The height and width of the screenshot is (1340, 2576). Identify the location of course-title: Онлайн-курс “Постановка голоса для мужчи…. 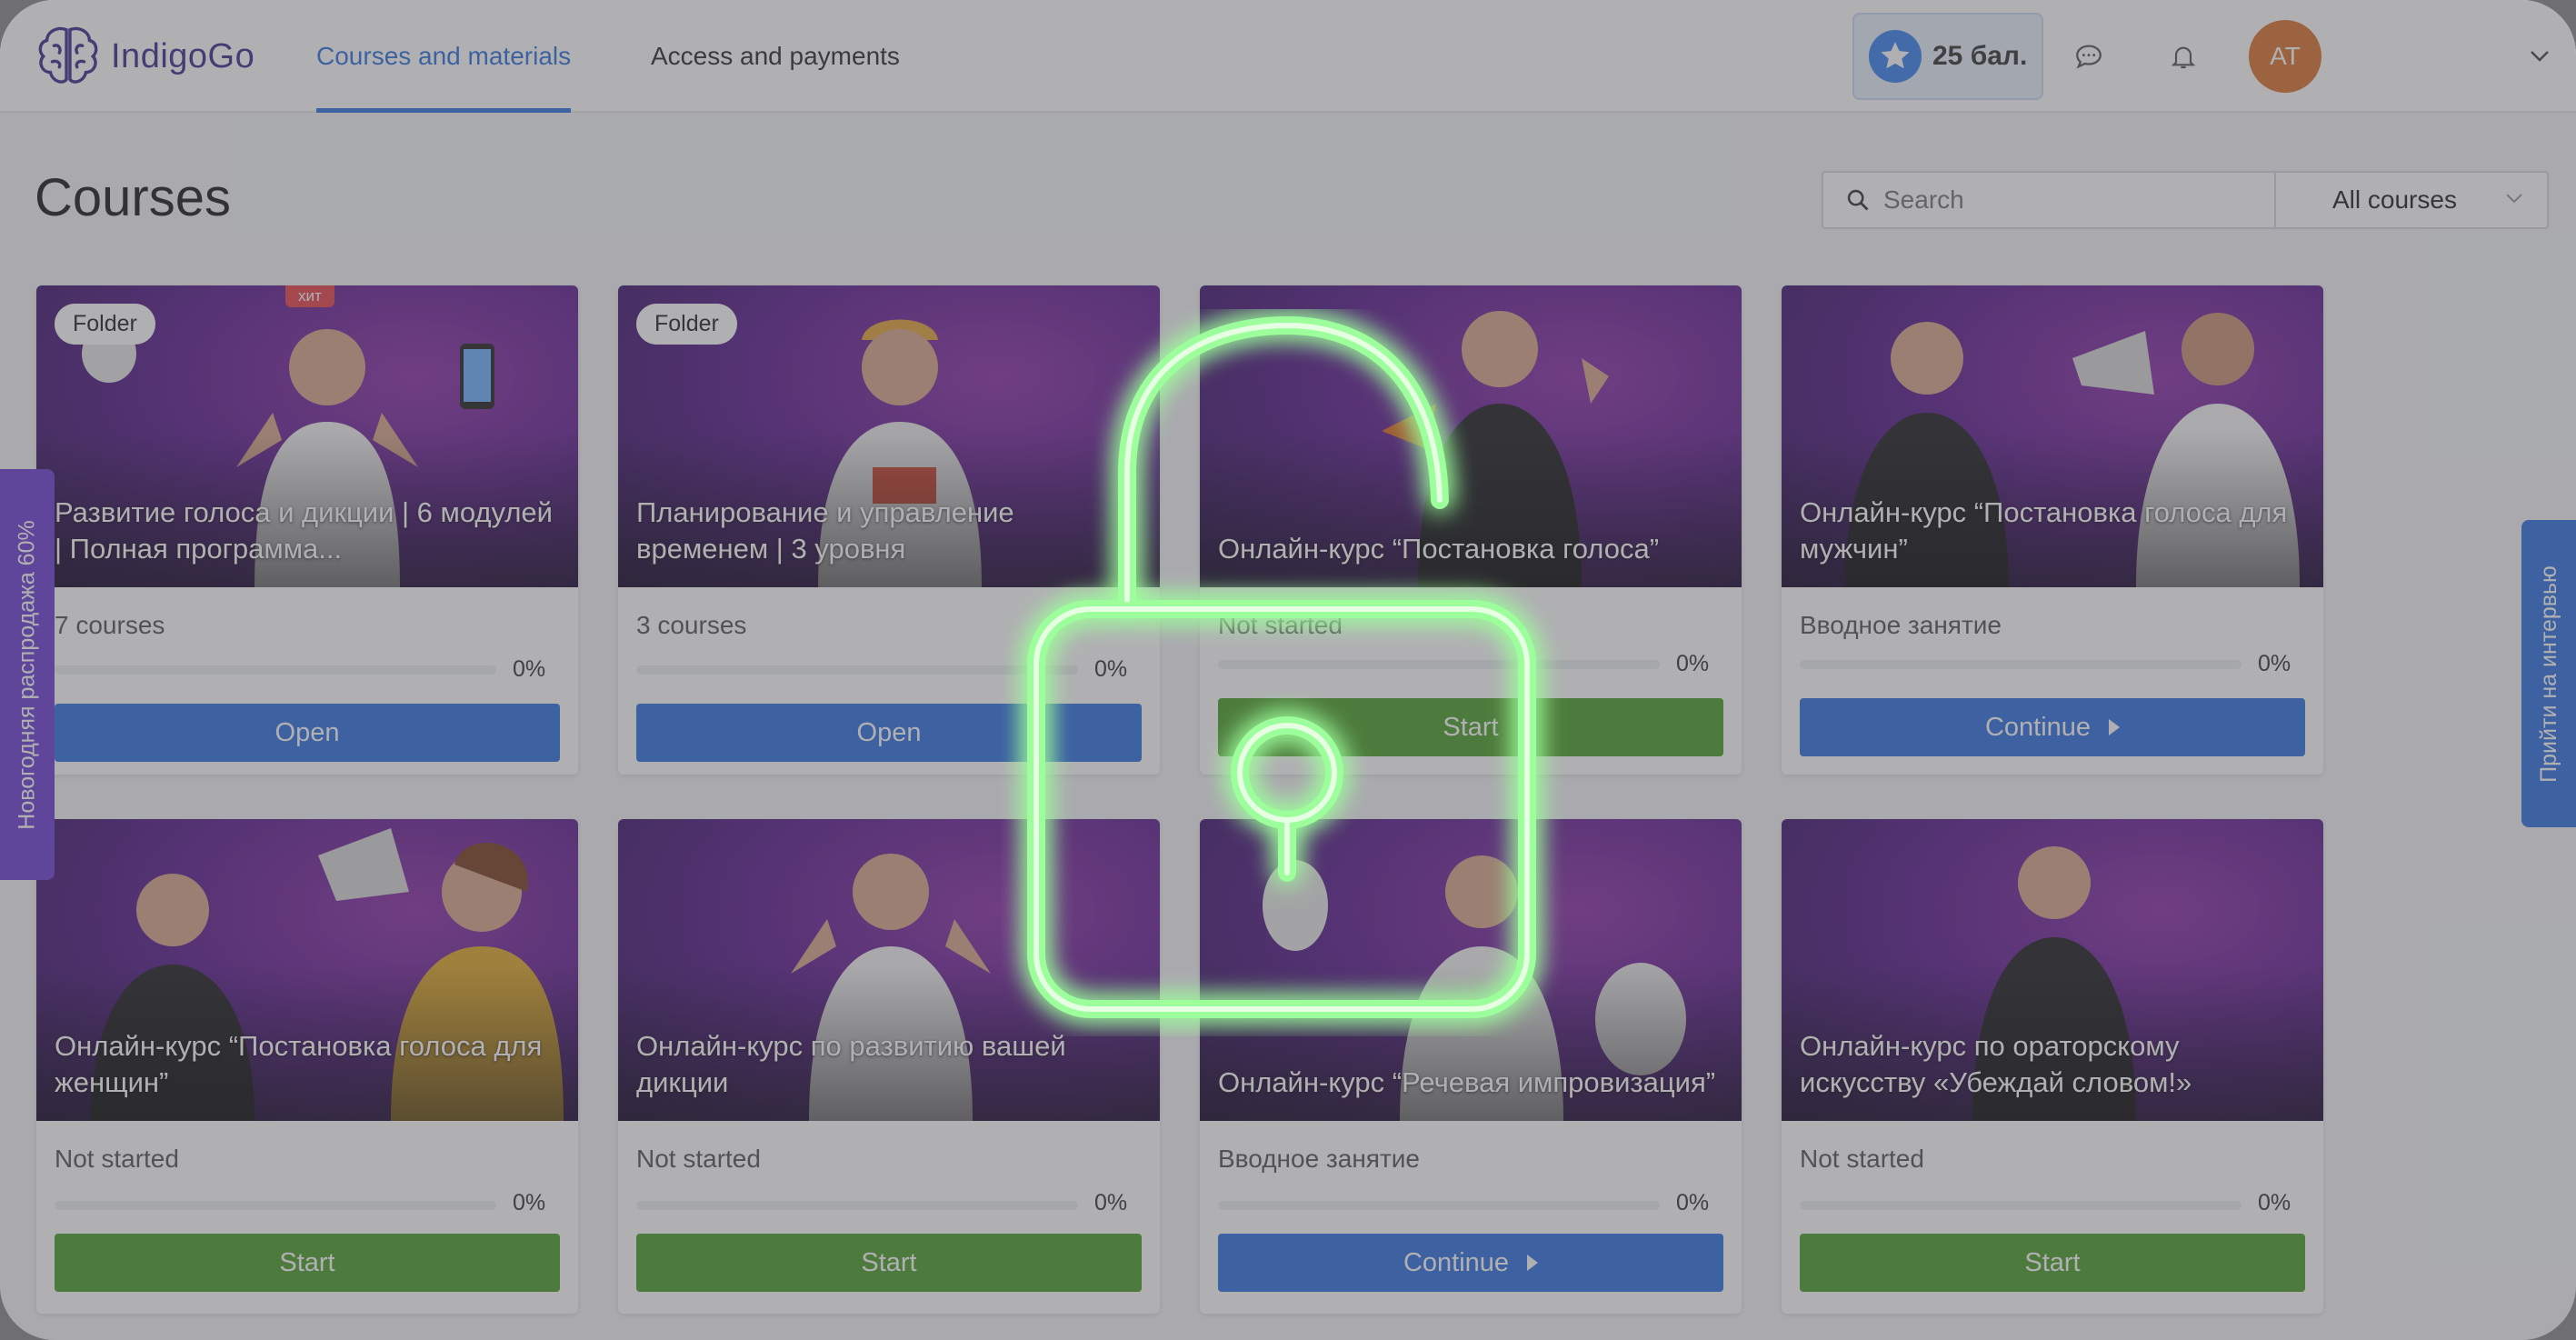
(2044, 530).